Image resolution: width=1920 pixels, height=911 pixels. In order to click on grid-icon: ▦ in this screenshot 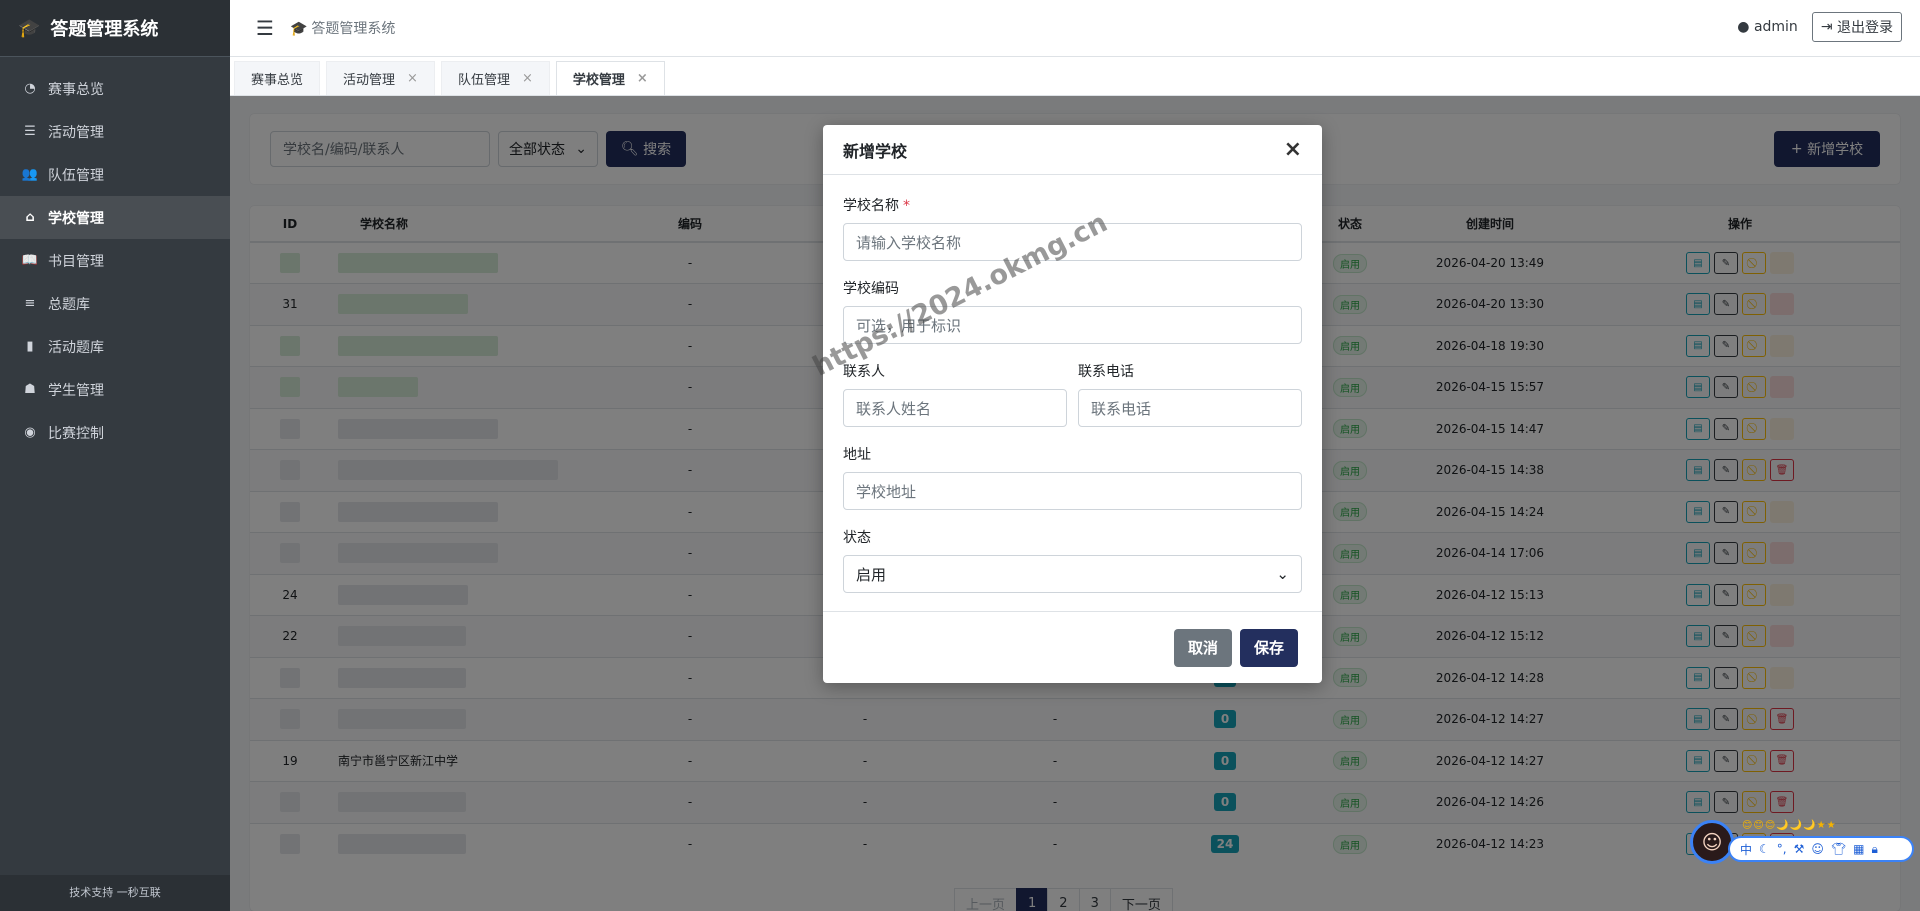, I will do `click(1858, 849)`.